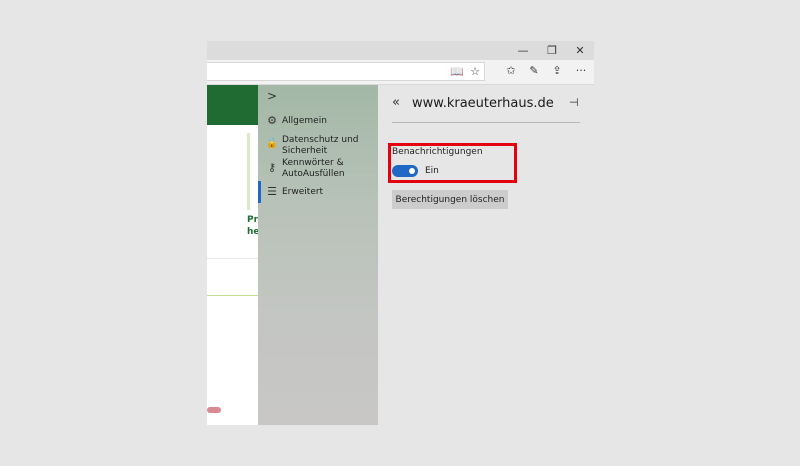 The image size is (800, 466). I want to click on browser-toolbar: 📖 ☆ ✩ ✎ ⇪ ···, so click(400, 72).